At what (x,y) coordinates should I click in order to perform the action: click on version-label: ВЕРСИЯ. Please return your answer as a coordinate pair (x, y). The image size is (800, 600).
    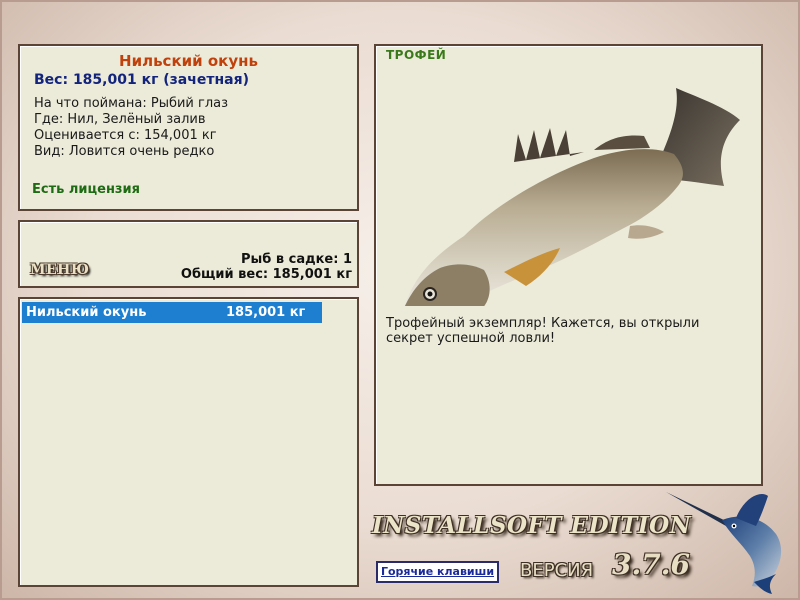
    Looking at the image, I should click on (557, 570).